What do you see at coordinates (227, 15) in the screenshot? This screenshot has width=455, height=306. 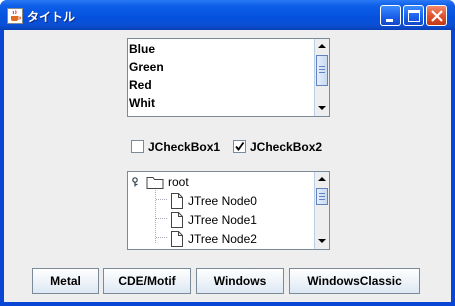 I see `title-bar: タイトル` at bounding box center [227, 15].